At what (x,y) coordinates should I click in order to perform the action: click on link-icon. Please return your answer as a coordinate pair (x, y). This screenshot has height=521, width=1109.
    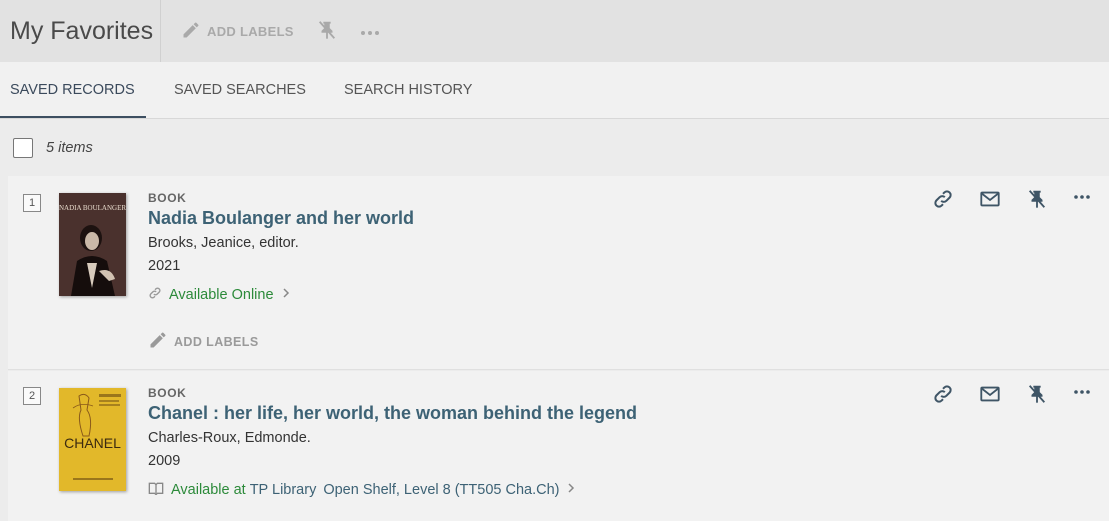
    Looking at the image, I should click on (155, 295).